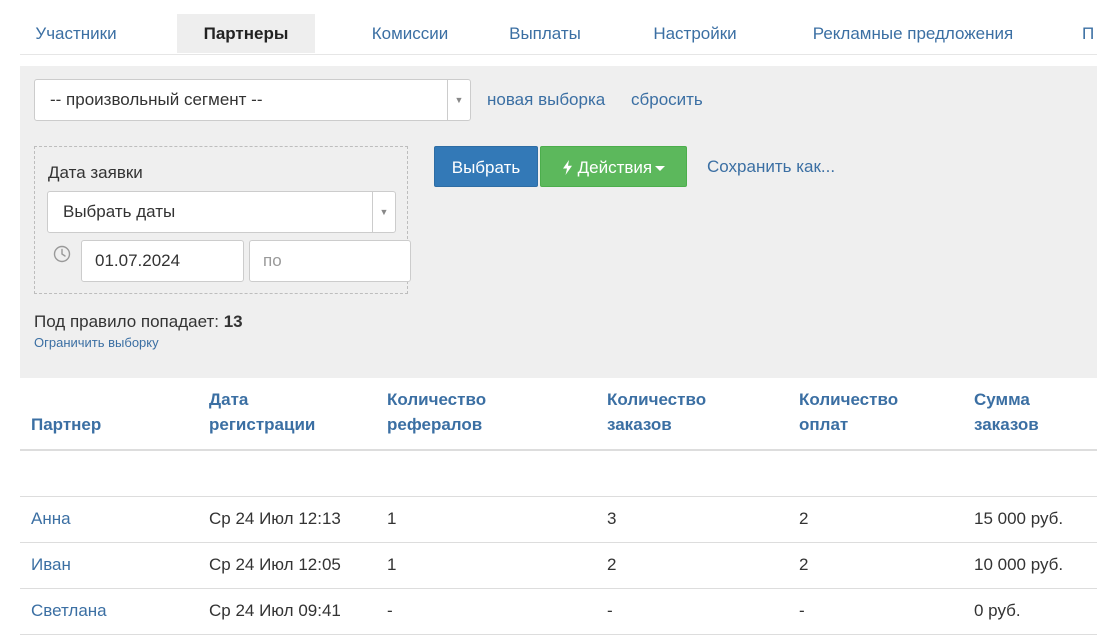 Image resolution: width=1097 pixels, height=637 pixels. What do you see at coordinates (486, 611) in the screenshot?
I see `cell-referrals: -` at bounding box center [486, 611].